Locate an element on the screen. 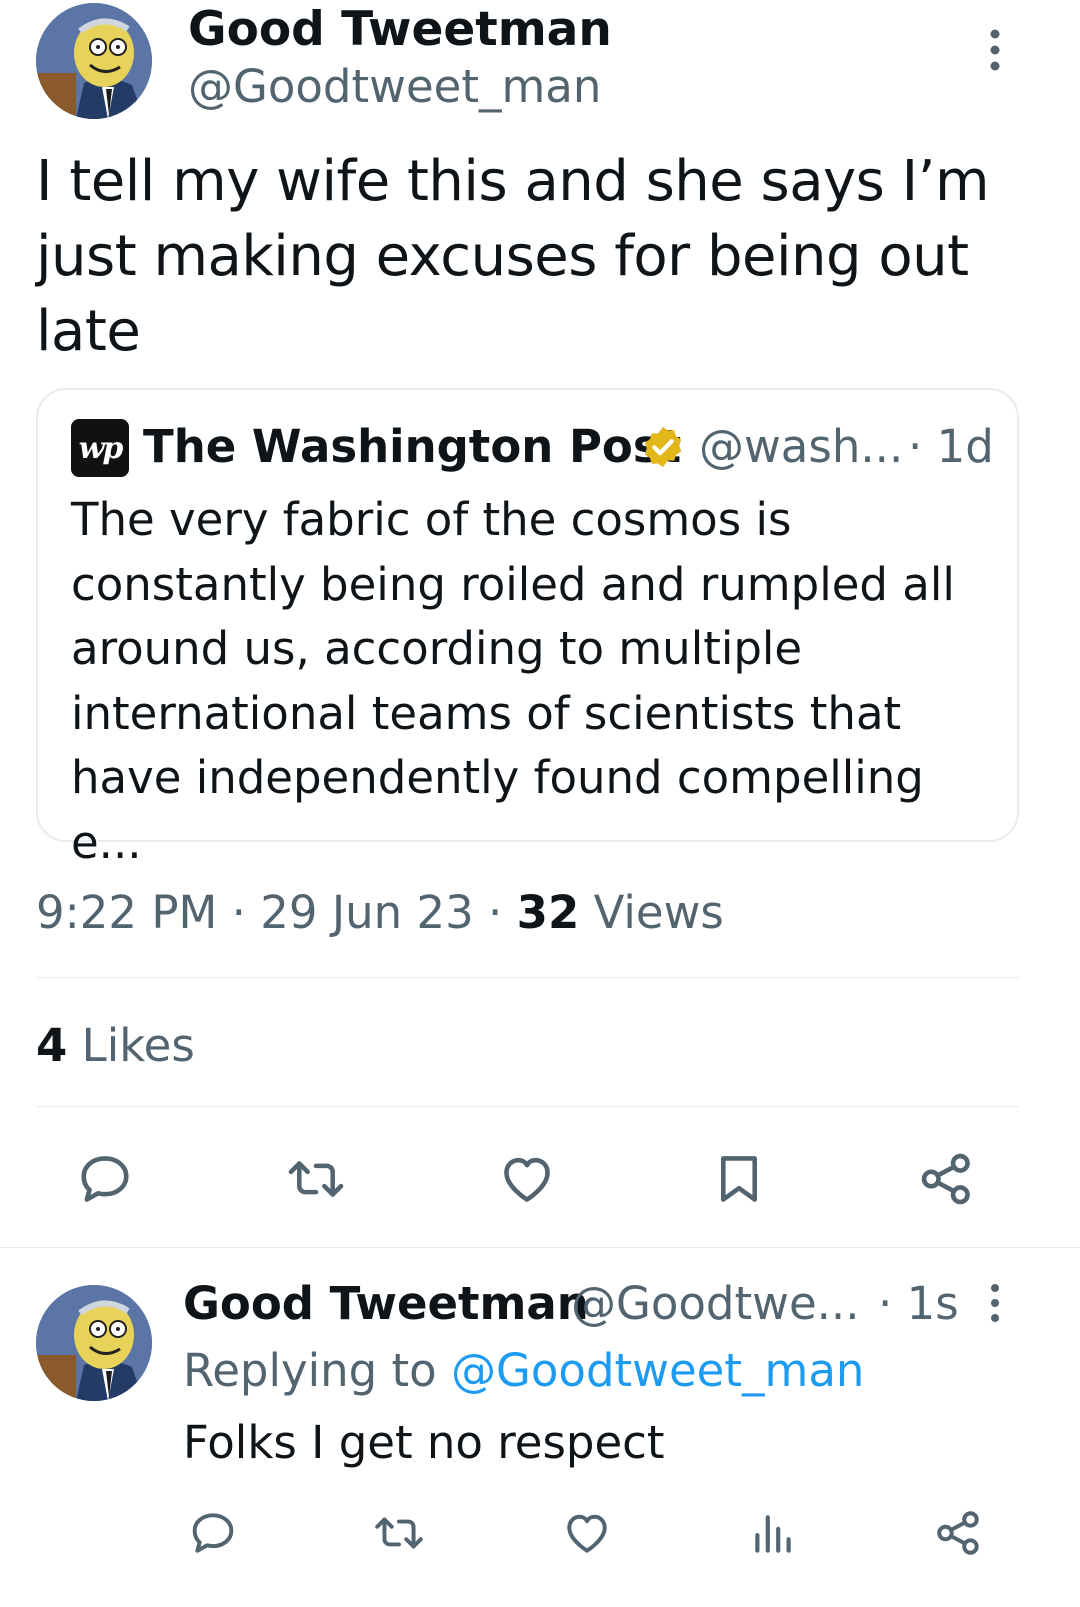 This screenshot has height=1607, width=1080. reply-author-avatar is located at coordinates (94, 1343).